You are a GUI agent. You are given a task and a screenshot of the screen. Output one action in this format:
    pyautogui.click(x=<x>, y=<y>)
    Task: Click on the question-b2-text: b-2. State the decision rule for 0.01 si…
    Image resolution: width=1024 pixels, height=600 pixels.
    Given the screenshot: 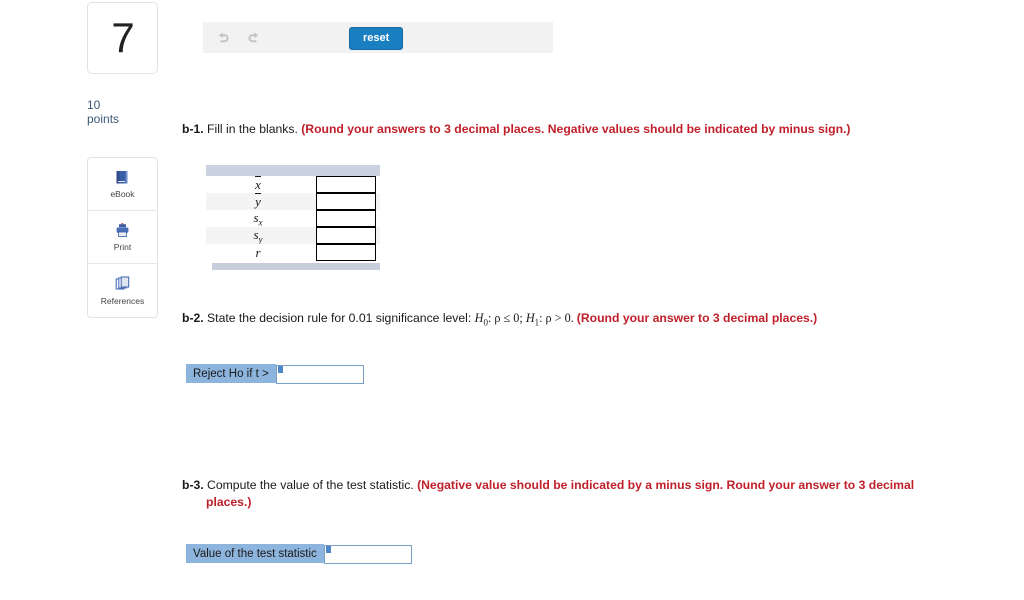 What is the action you would take?
    pyautogui.click(x=572, y=320)
    